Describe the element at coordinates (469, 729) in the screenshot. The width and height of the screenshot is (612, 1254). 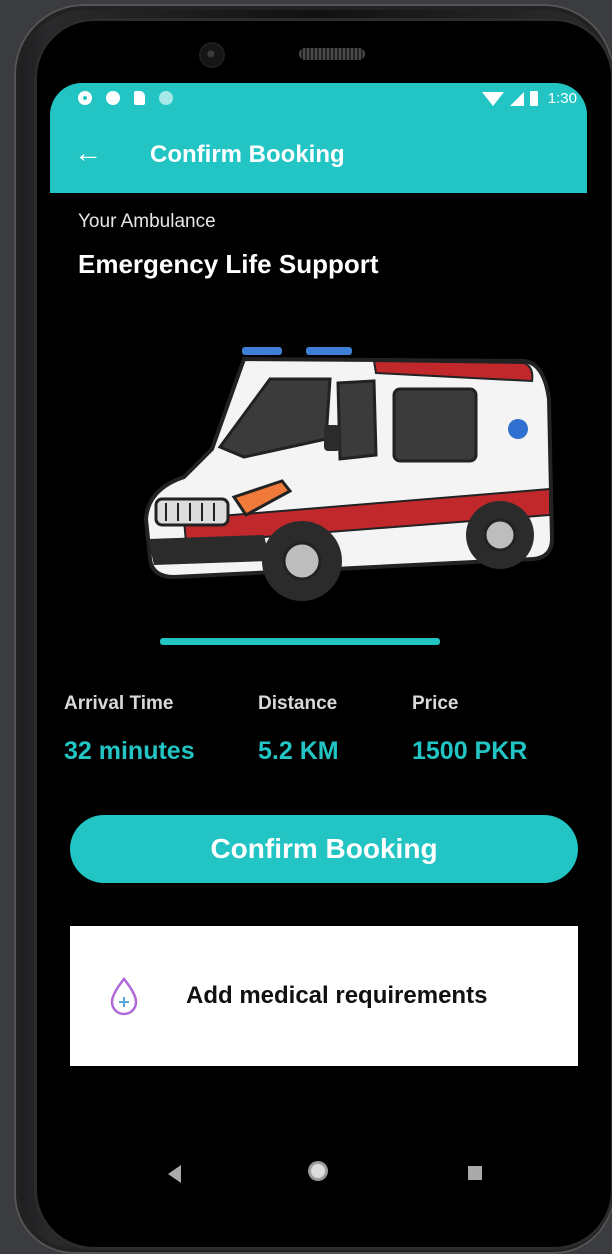
I see `stat-price: Price 1500 PKR` at that location.